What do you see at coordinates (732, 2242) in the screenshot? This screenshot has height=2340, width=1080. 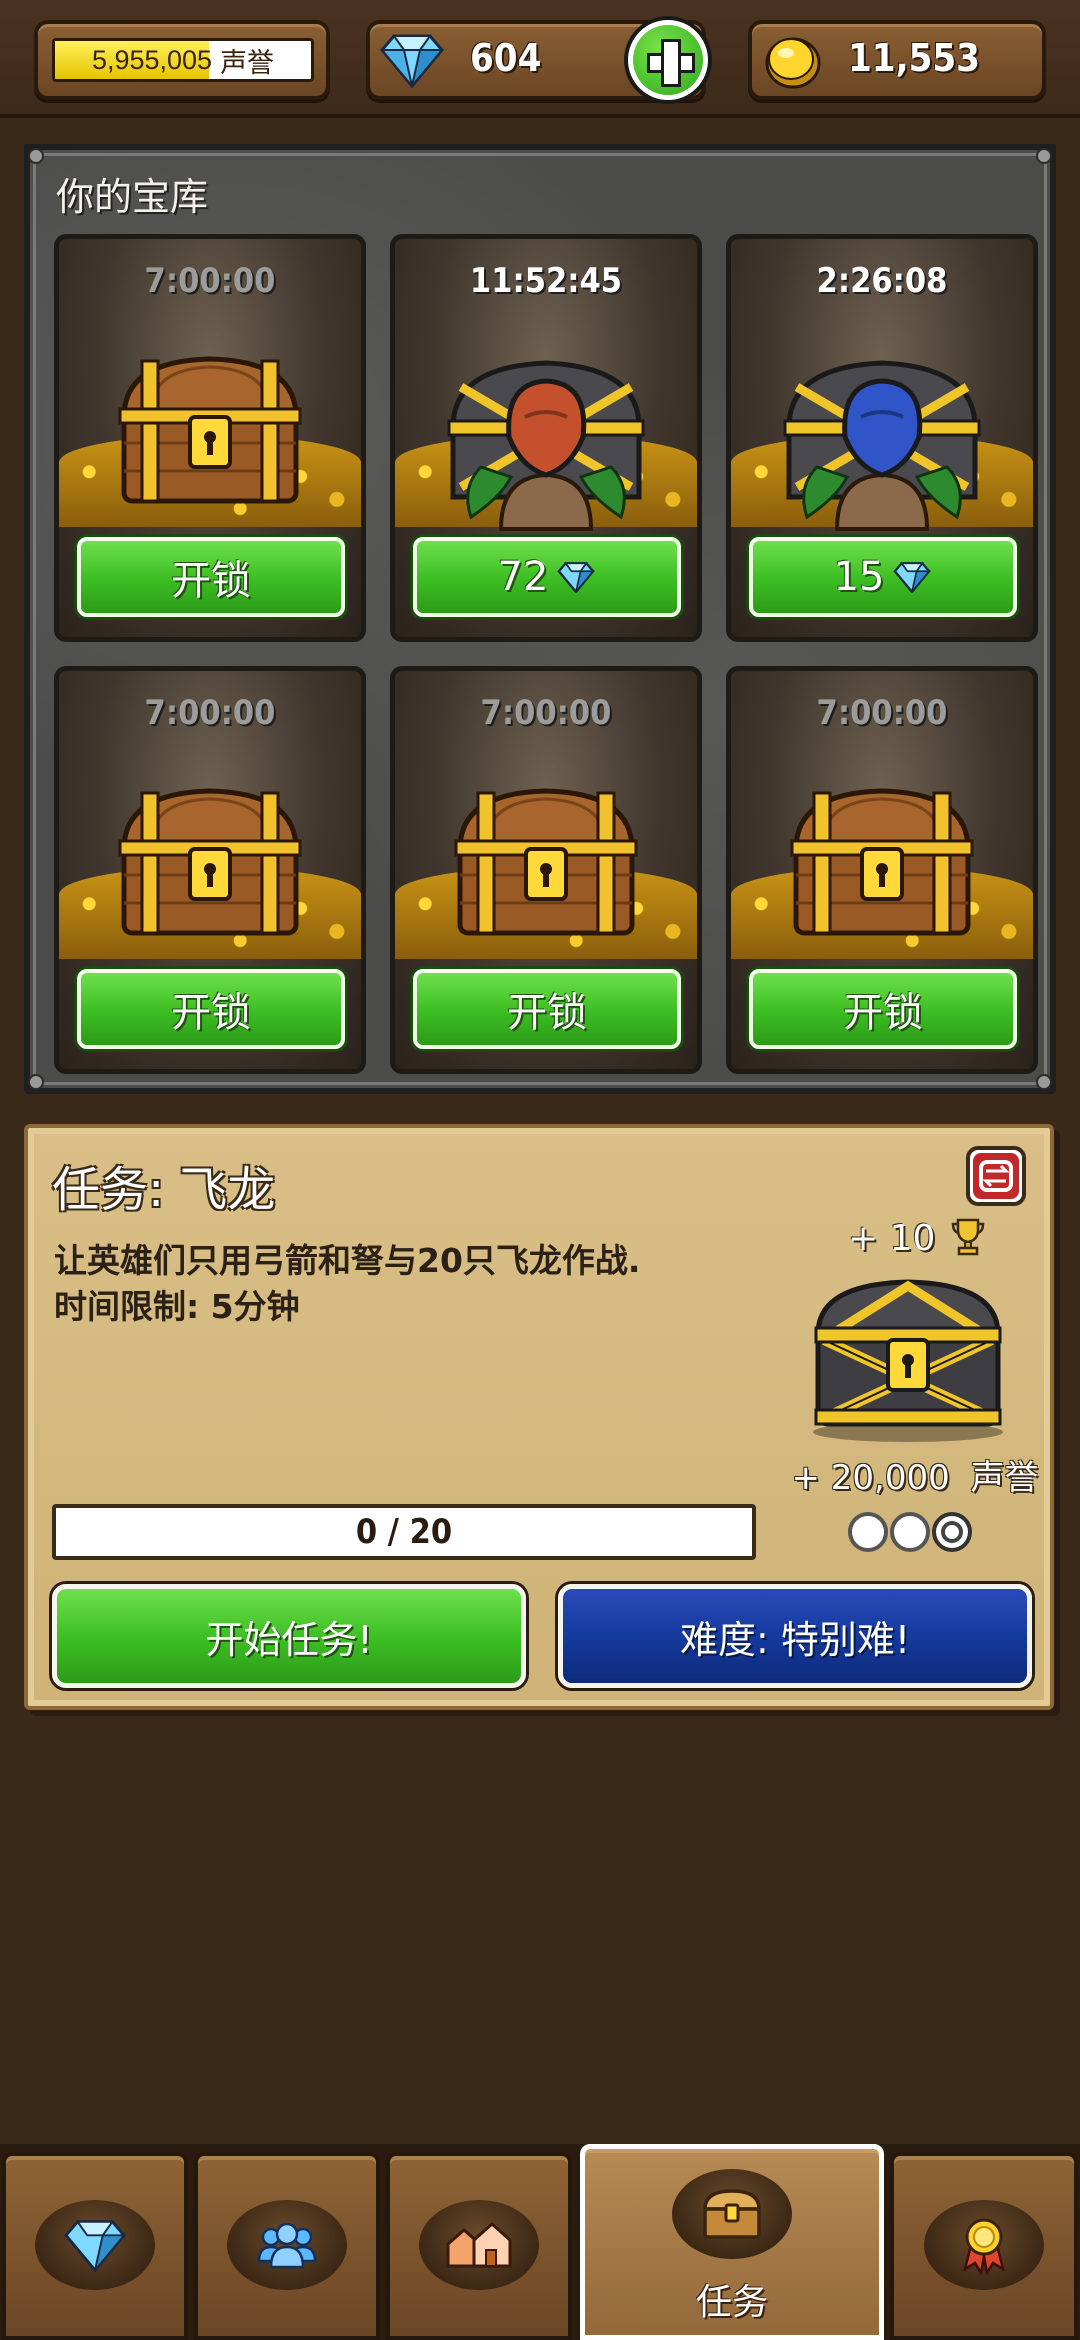 I see `tab-quests: 任务` at bounding box center [732, 2242].